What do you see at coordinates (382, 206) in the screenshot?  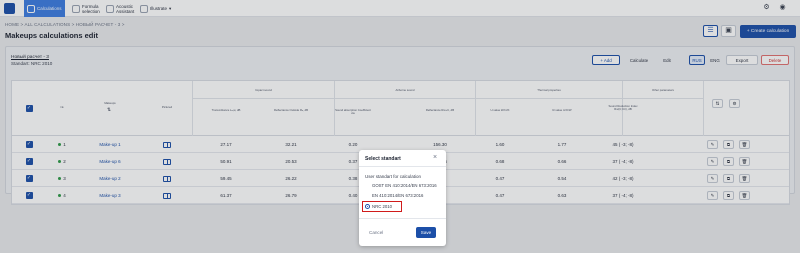 I see `selection-highlight-box` at bounding box center [382, 206].